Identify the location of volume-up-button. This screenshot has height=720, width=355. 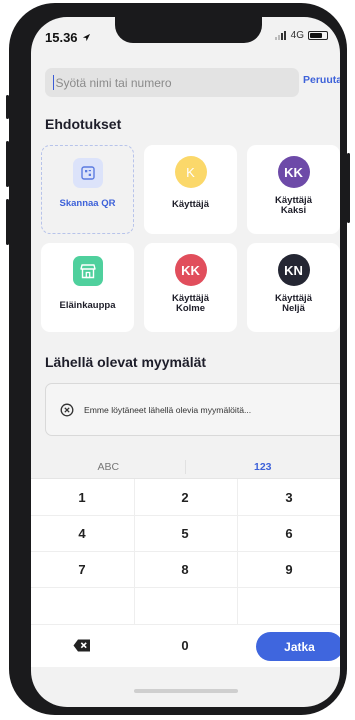
(7, 164).